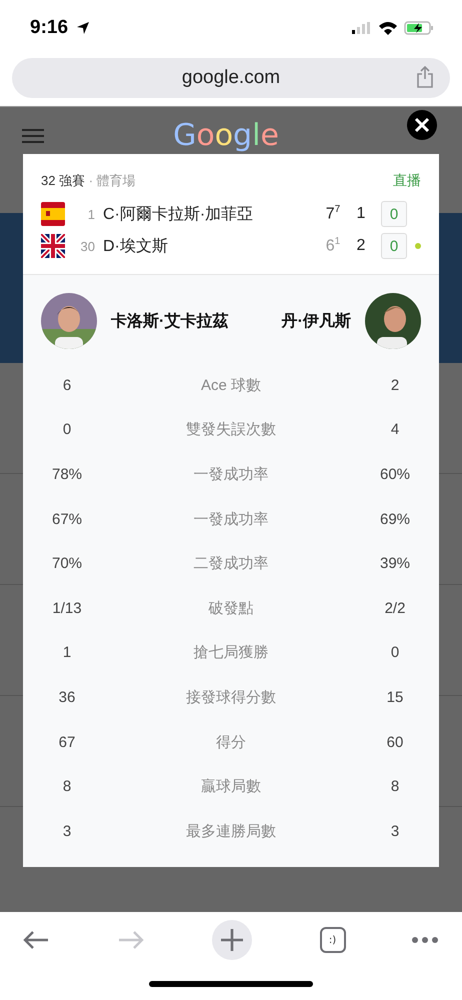 The width and height of the screenshot is (462, 1000). I want to click on stat-label: Ace 球數, so click(231, 385).